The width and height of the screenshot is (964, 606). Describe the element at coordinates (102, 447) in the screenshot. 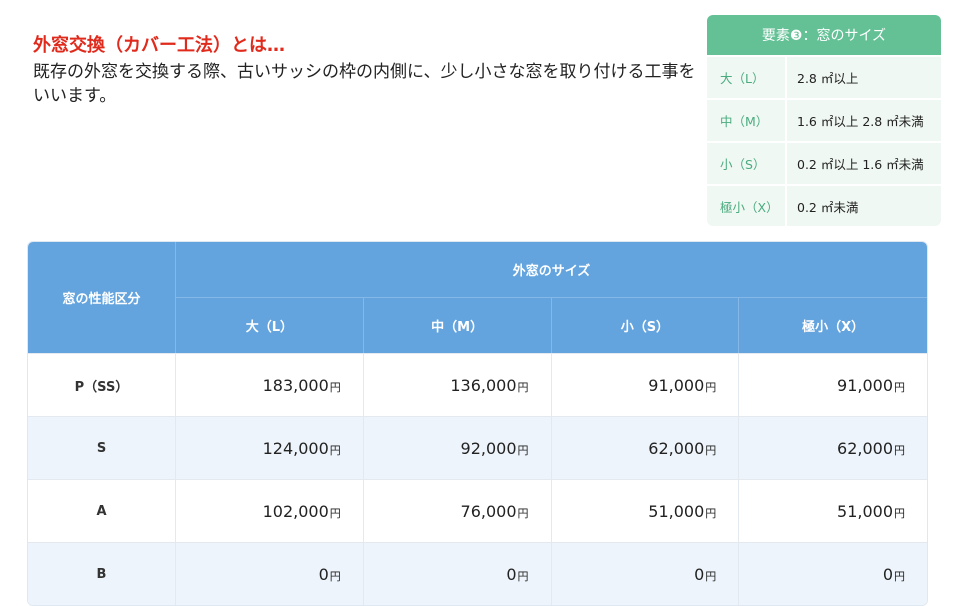

I see `performance-category: S` at that location.